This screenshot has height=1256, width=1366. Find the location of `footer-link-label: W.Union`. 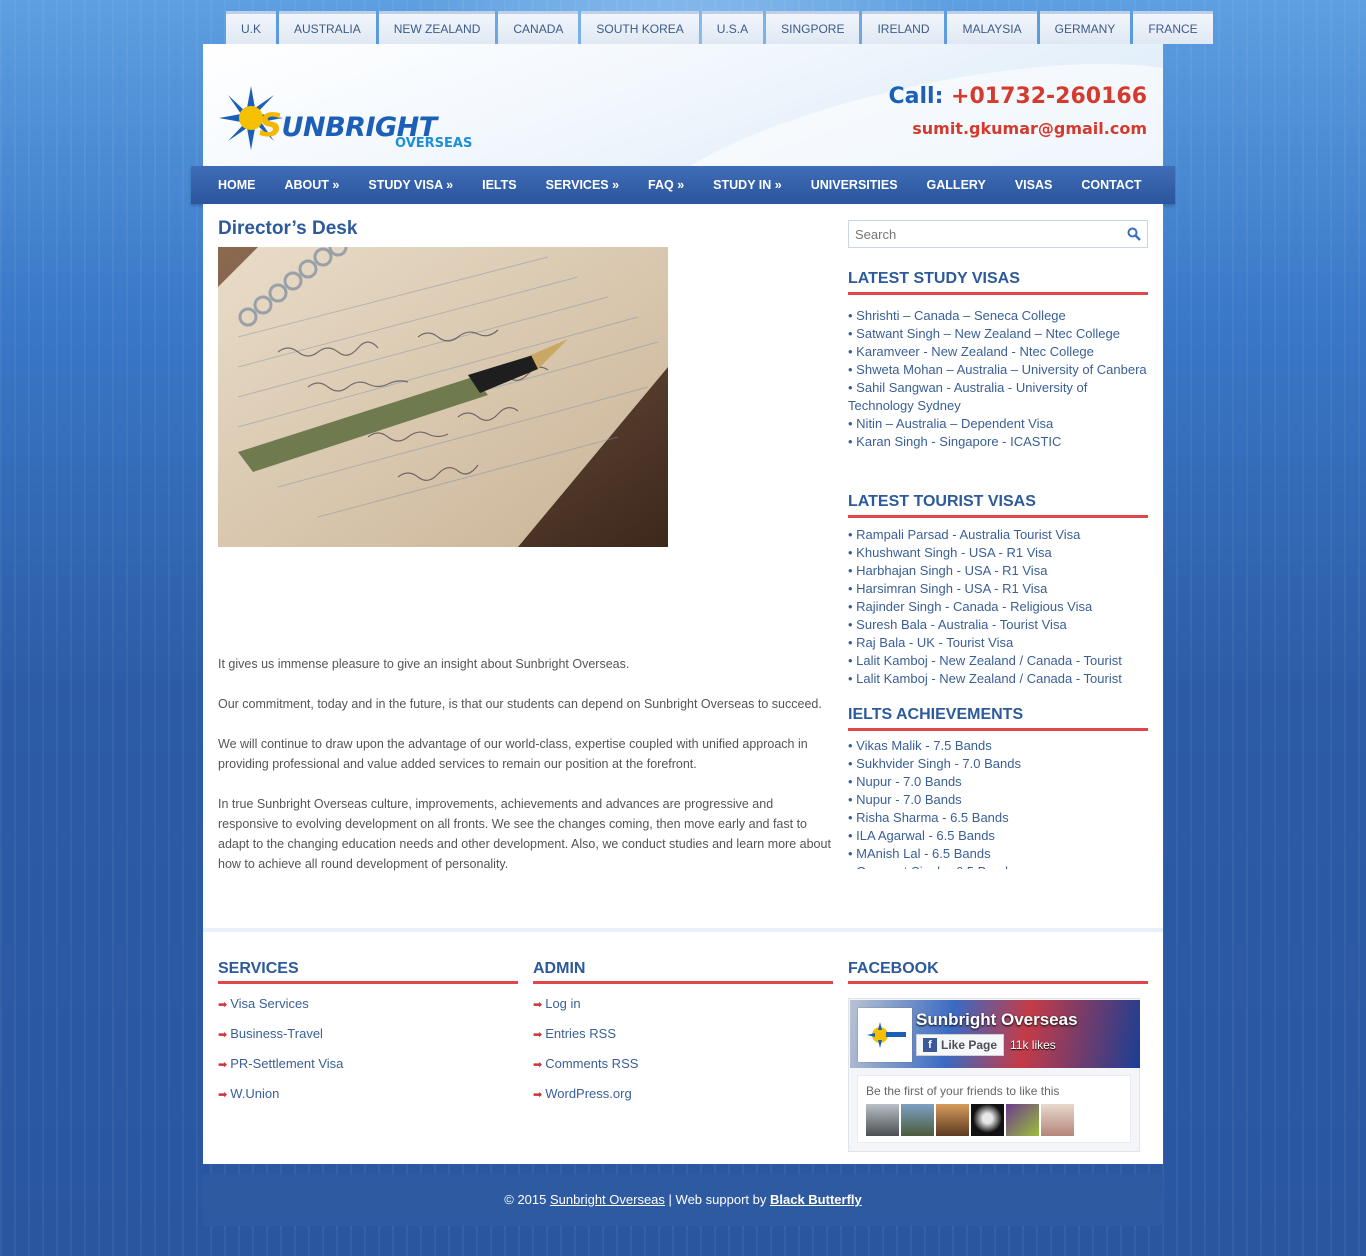

footer-link-label: W.Union is located at coordinates (254, 1093).